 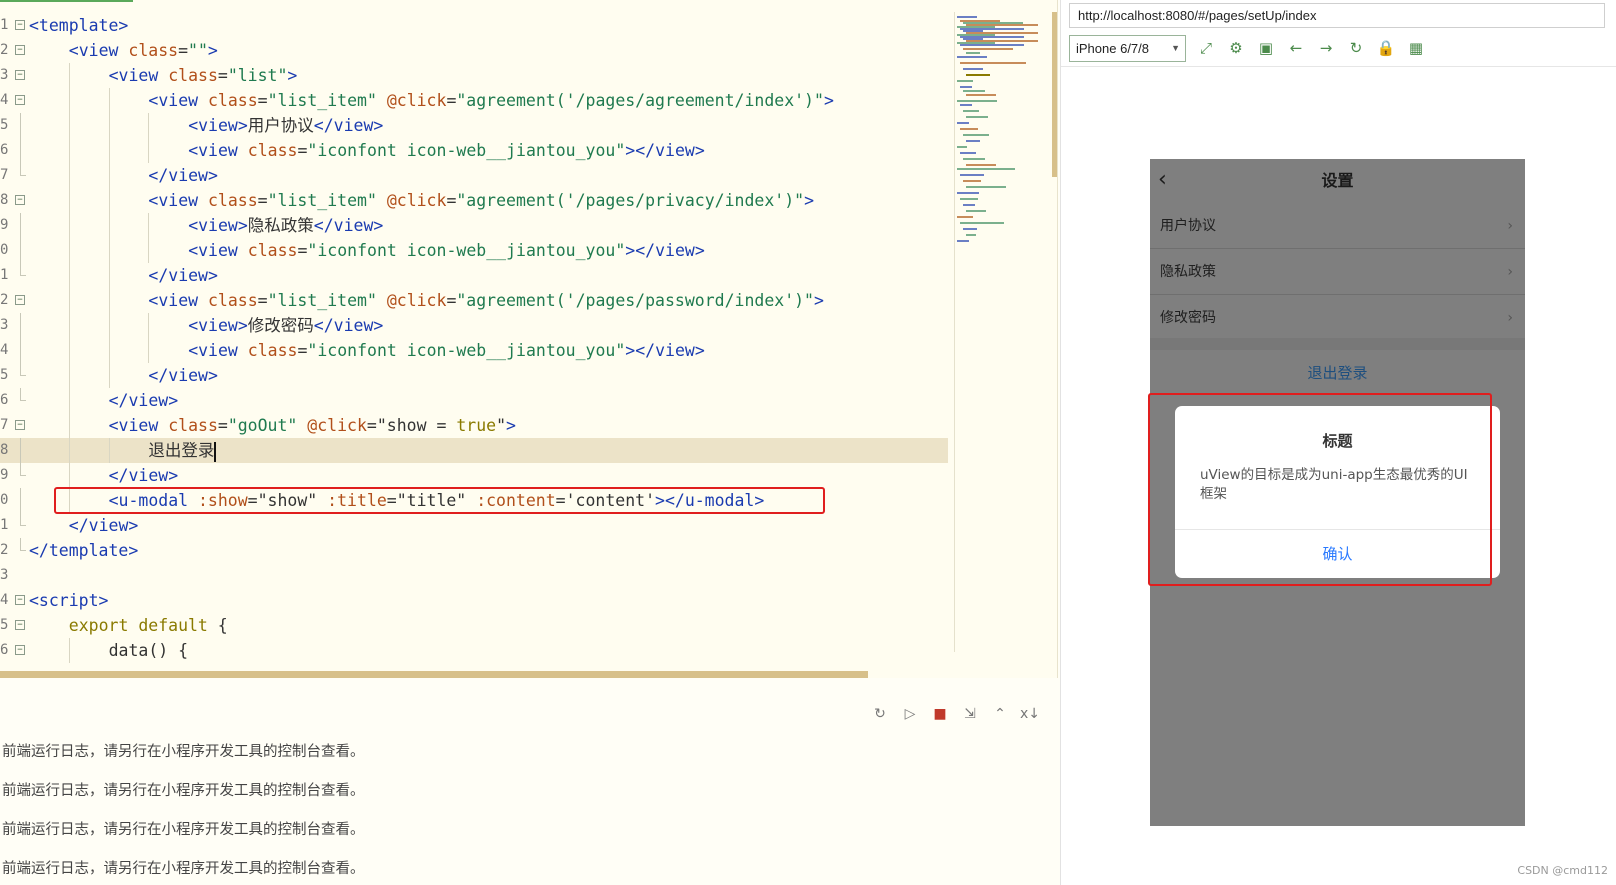 What do you see at coordinates (78, 25) in the screenshot?
I see `code-text: <template>` at bounding box center [78, 25].